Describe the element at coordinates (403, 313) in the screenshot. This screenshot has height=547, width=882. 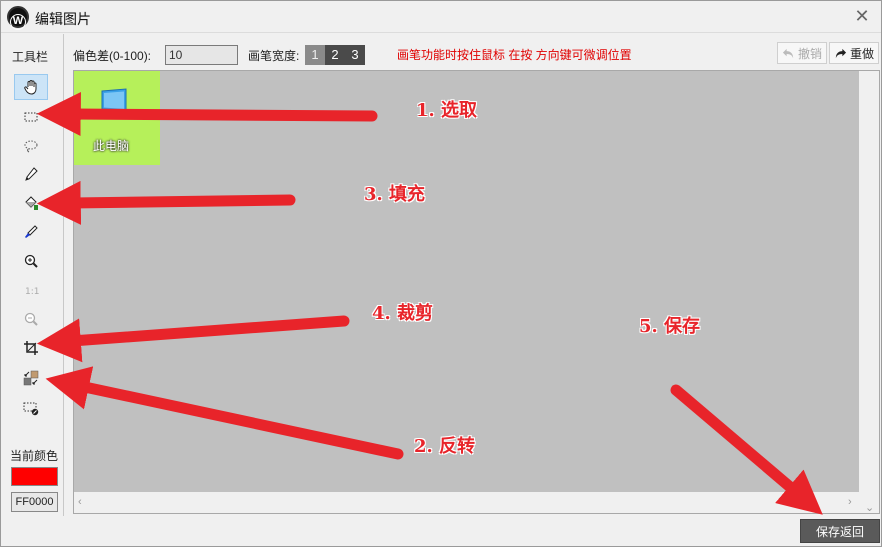
I see `annotation-crop: 4. 裁剪` at that location.